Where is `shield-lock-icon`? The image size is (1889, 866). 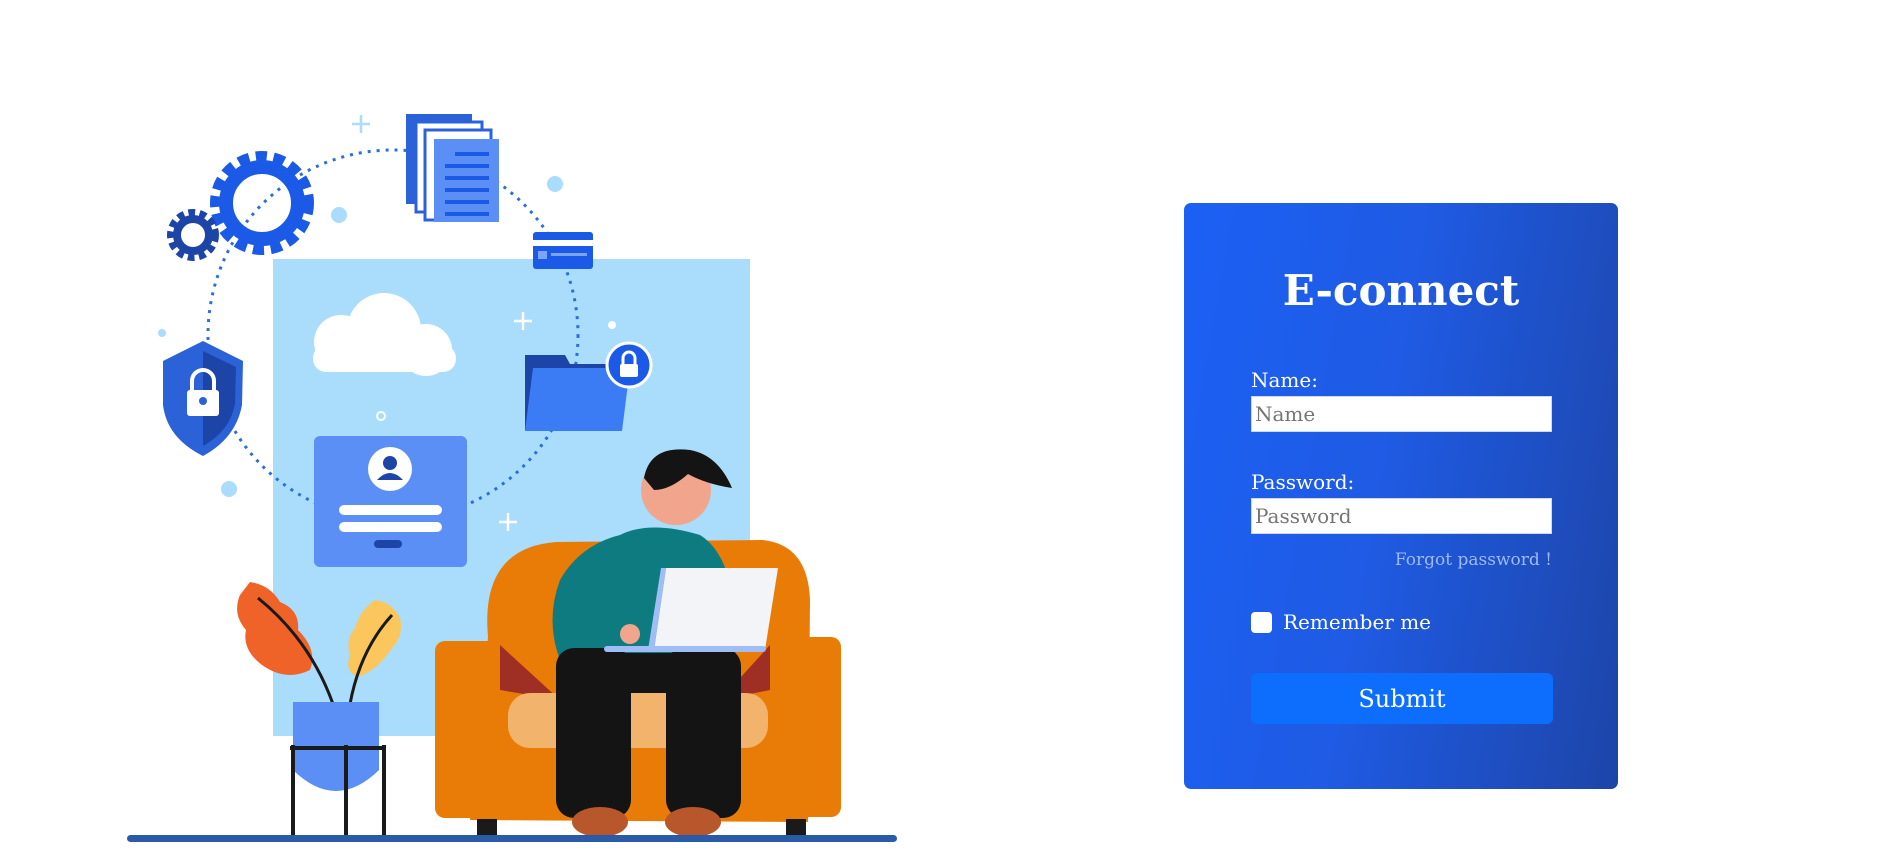 shield-lock-icon is located at coordinates (203, 398).